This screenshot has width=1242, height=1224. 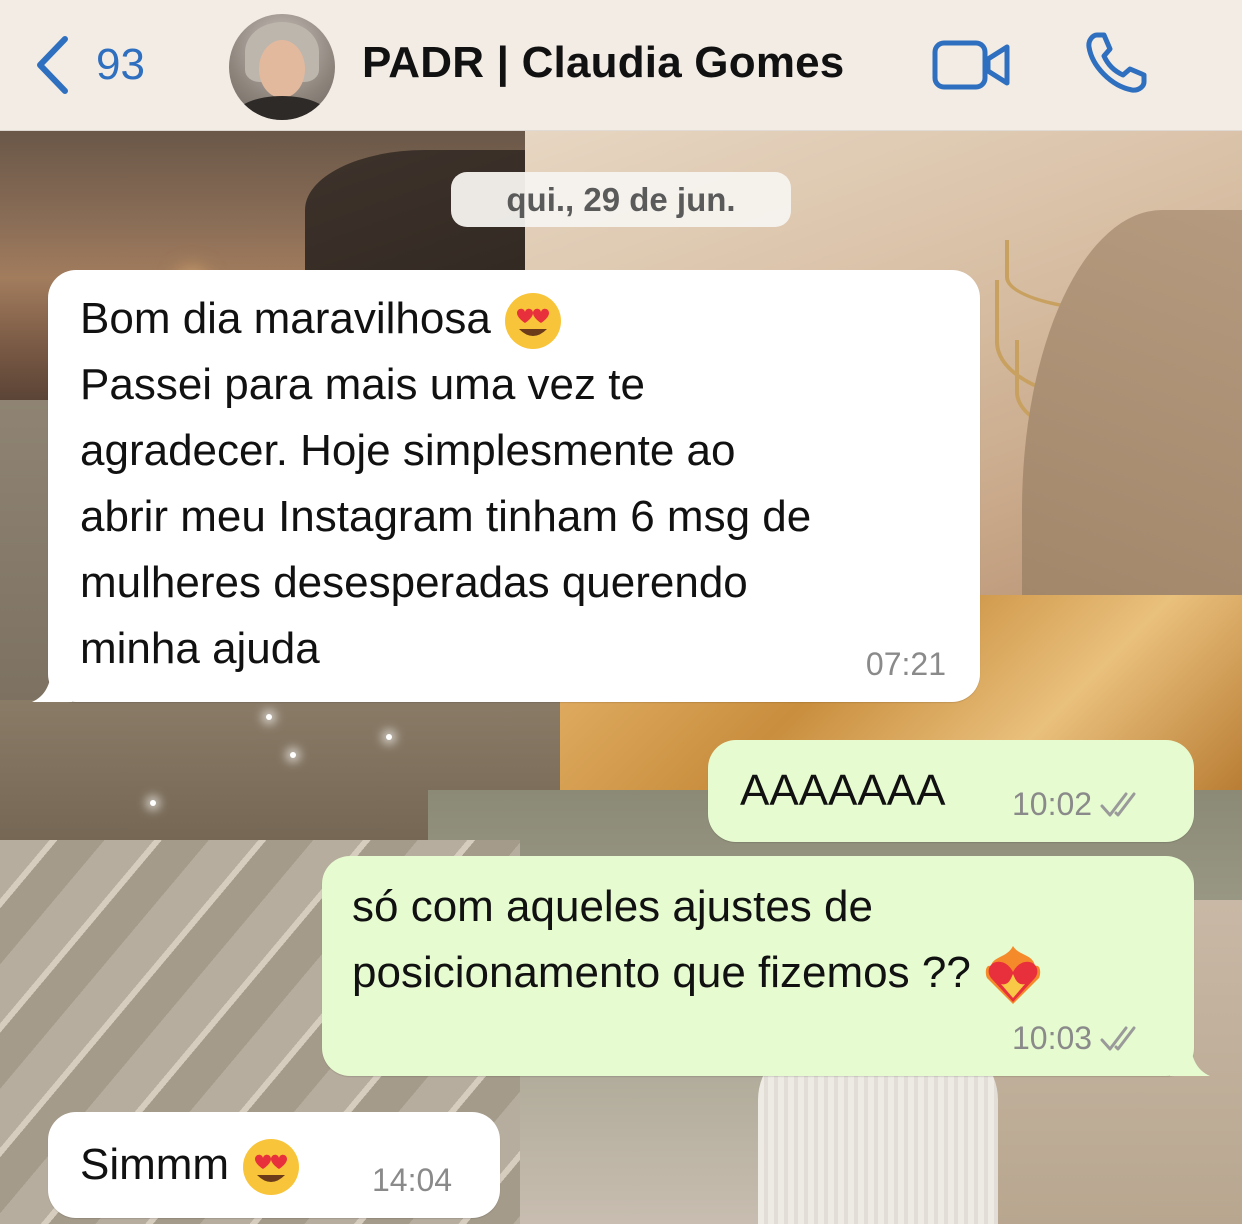 What do you see at coordinates (971, 65) in the screenshot?
I see `video-camera-icon` at bounding box center [971, 65].